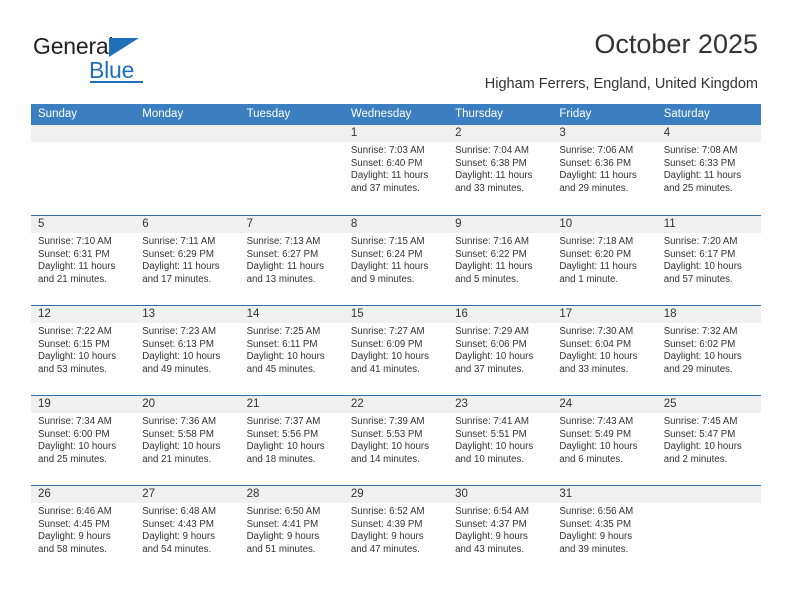 The height and width of the screenshot is (612, 792). I want to click on sunrise-text: Sunrise: 7:20 AM, so click(700, 241).